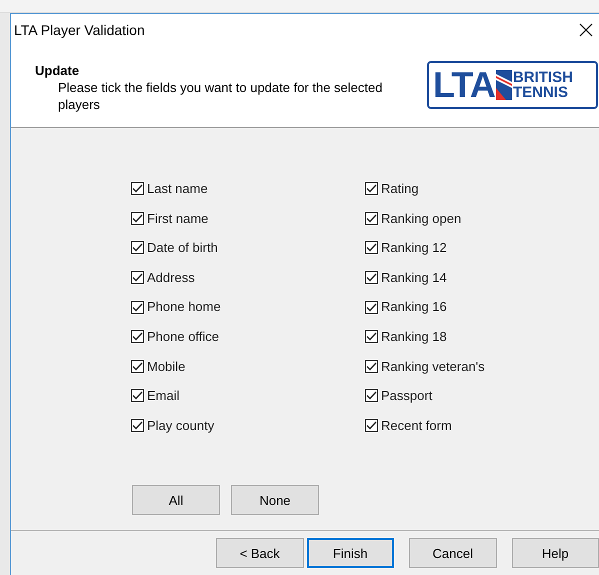 Image resolution: width=599 pixels, height=575 pixels. What do you see at coordinates (350, 553) in the screenshot?
I see `dialog-button: Finish` at bounding box center [350, 553].